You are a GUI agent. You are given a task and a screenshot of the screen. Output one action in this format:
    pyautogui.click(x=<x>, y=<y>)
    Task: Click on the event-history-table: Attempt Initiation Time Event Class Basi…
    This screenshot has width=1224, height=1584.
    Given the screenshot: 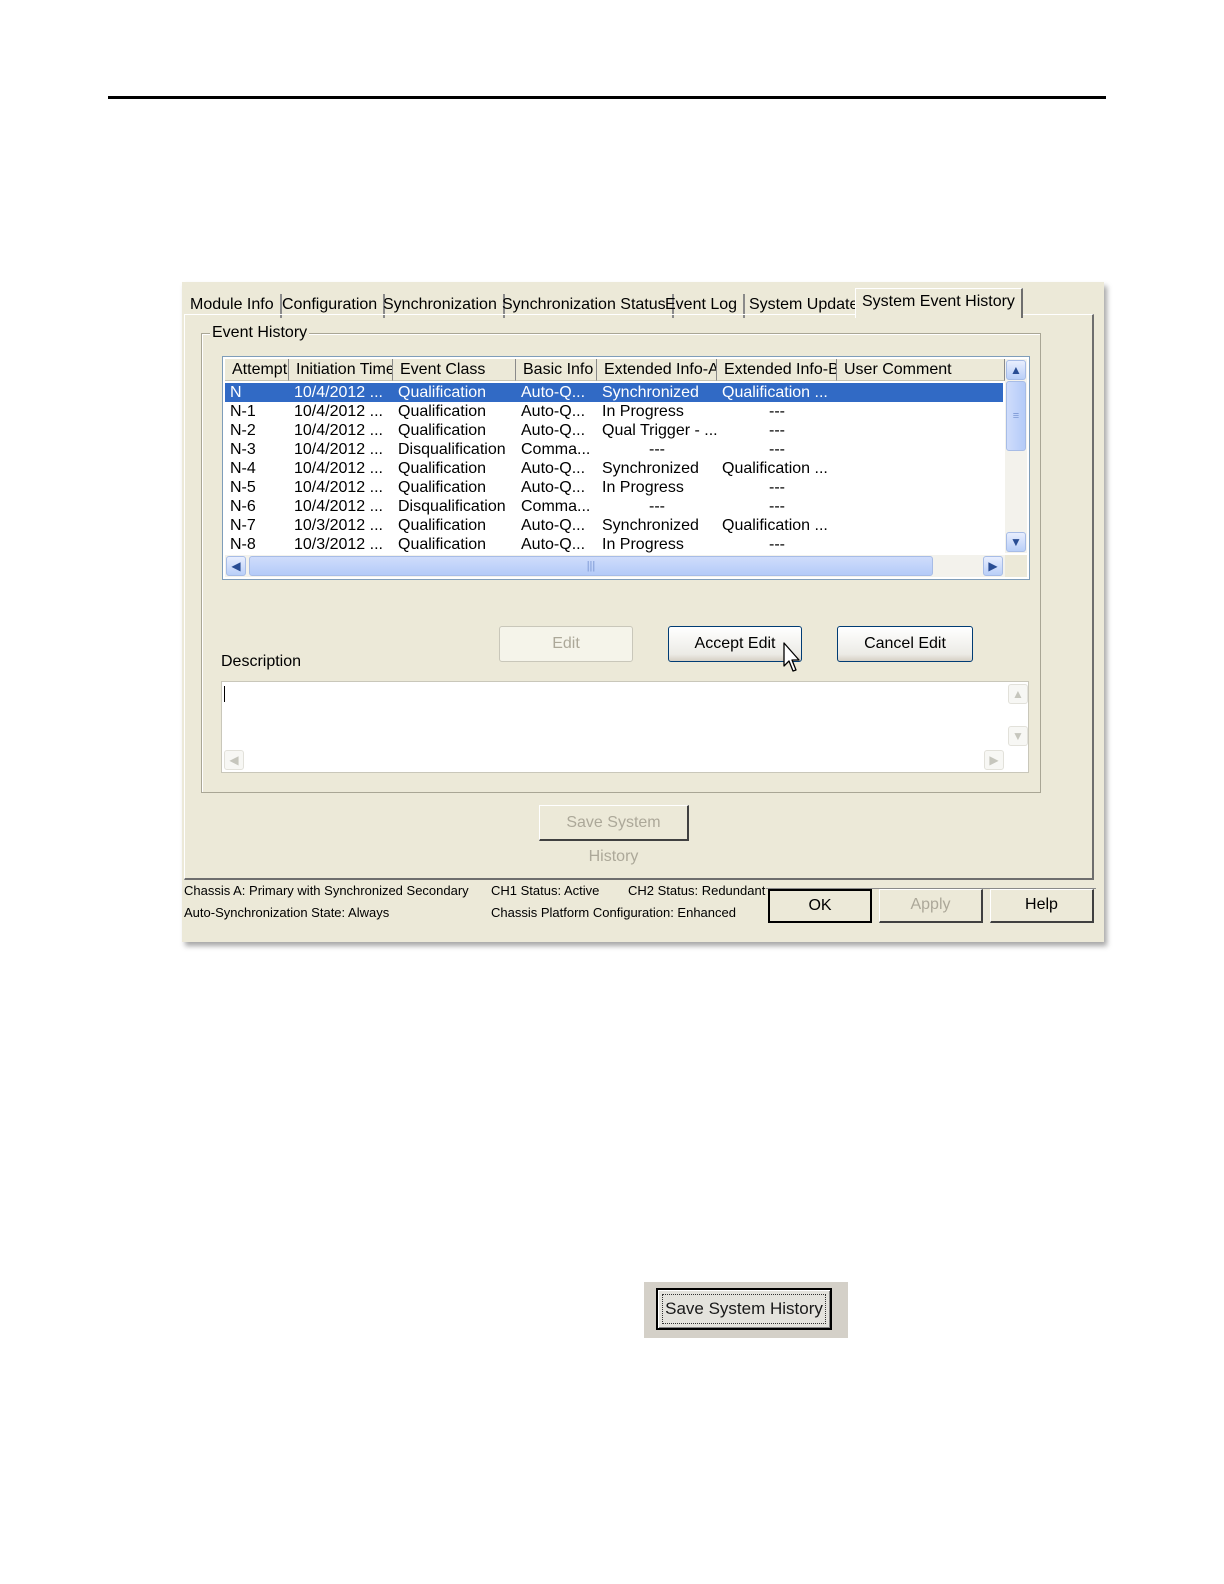 What is the action you would take?
    pyautogui.click(x=626, y=468)
    